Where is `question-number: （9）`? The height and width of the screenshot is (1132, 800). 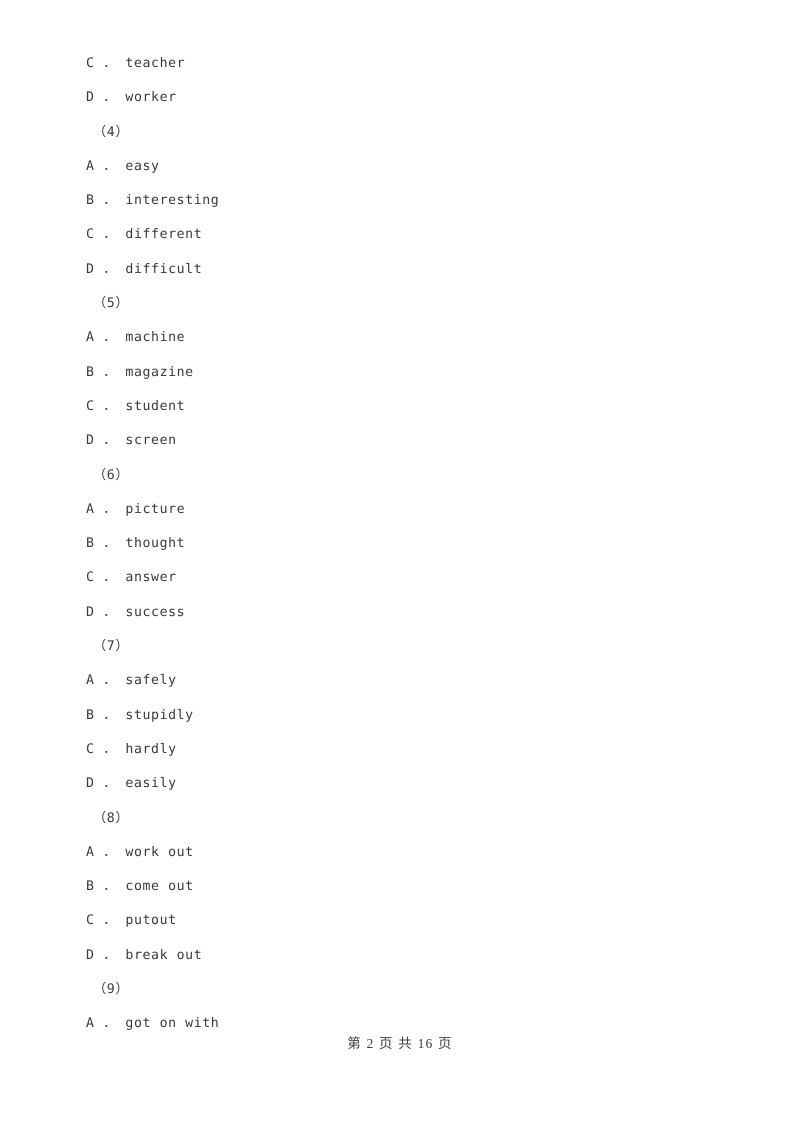
question-number: （9） is located at coordinates (111, 990).